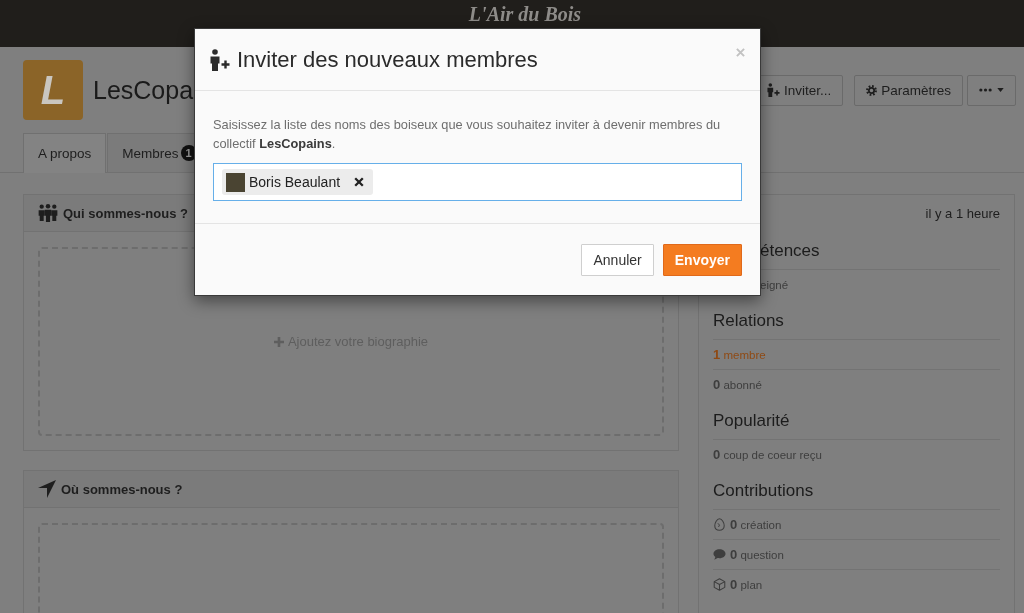 This screenshot has height=613, width=1024. What do you see at coordinates (746, 584) in the screenshot?
I see `stat-text: 0 plan` at bounding box center [746, 584].